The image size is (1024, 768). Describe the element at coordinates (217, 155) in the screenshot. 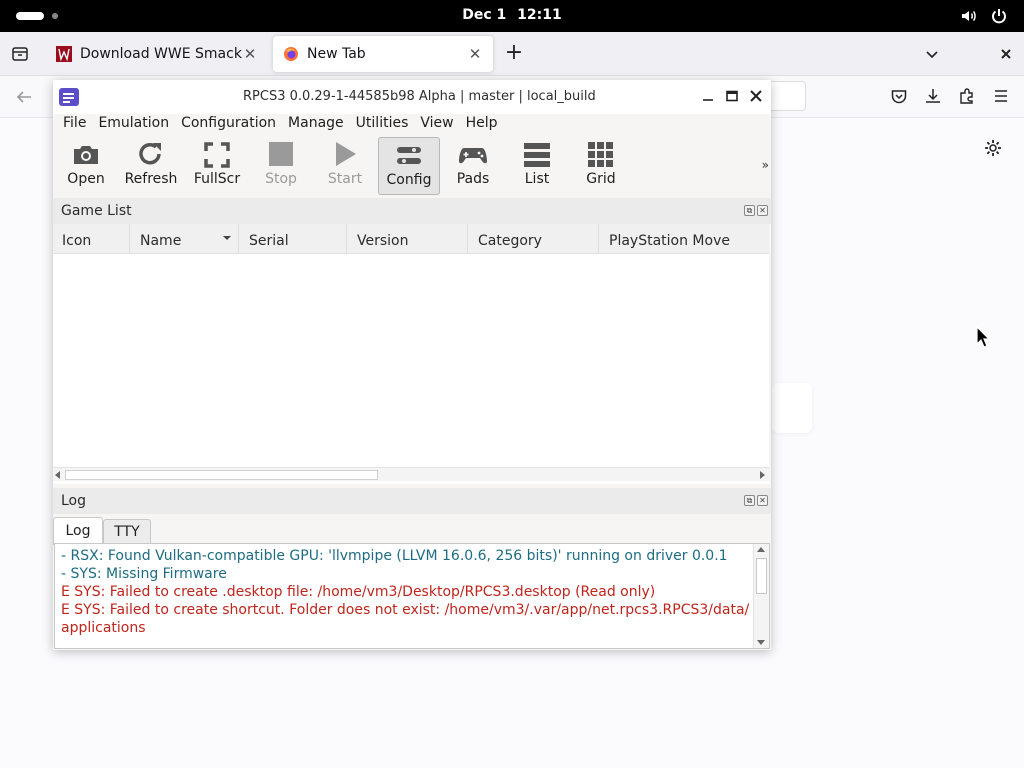

I see `fullscreen-icon` at that location.